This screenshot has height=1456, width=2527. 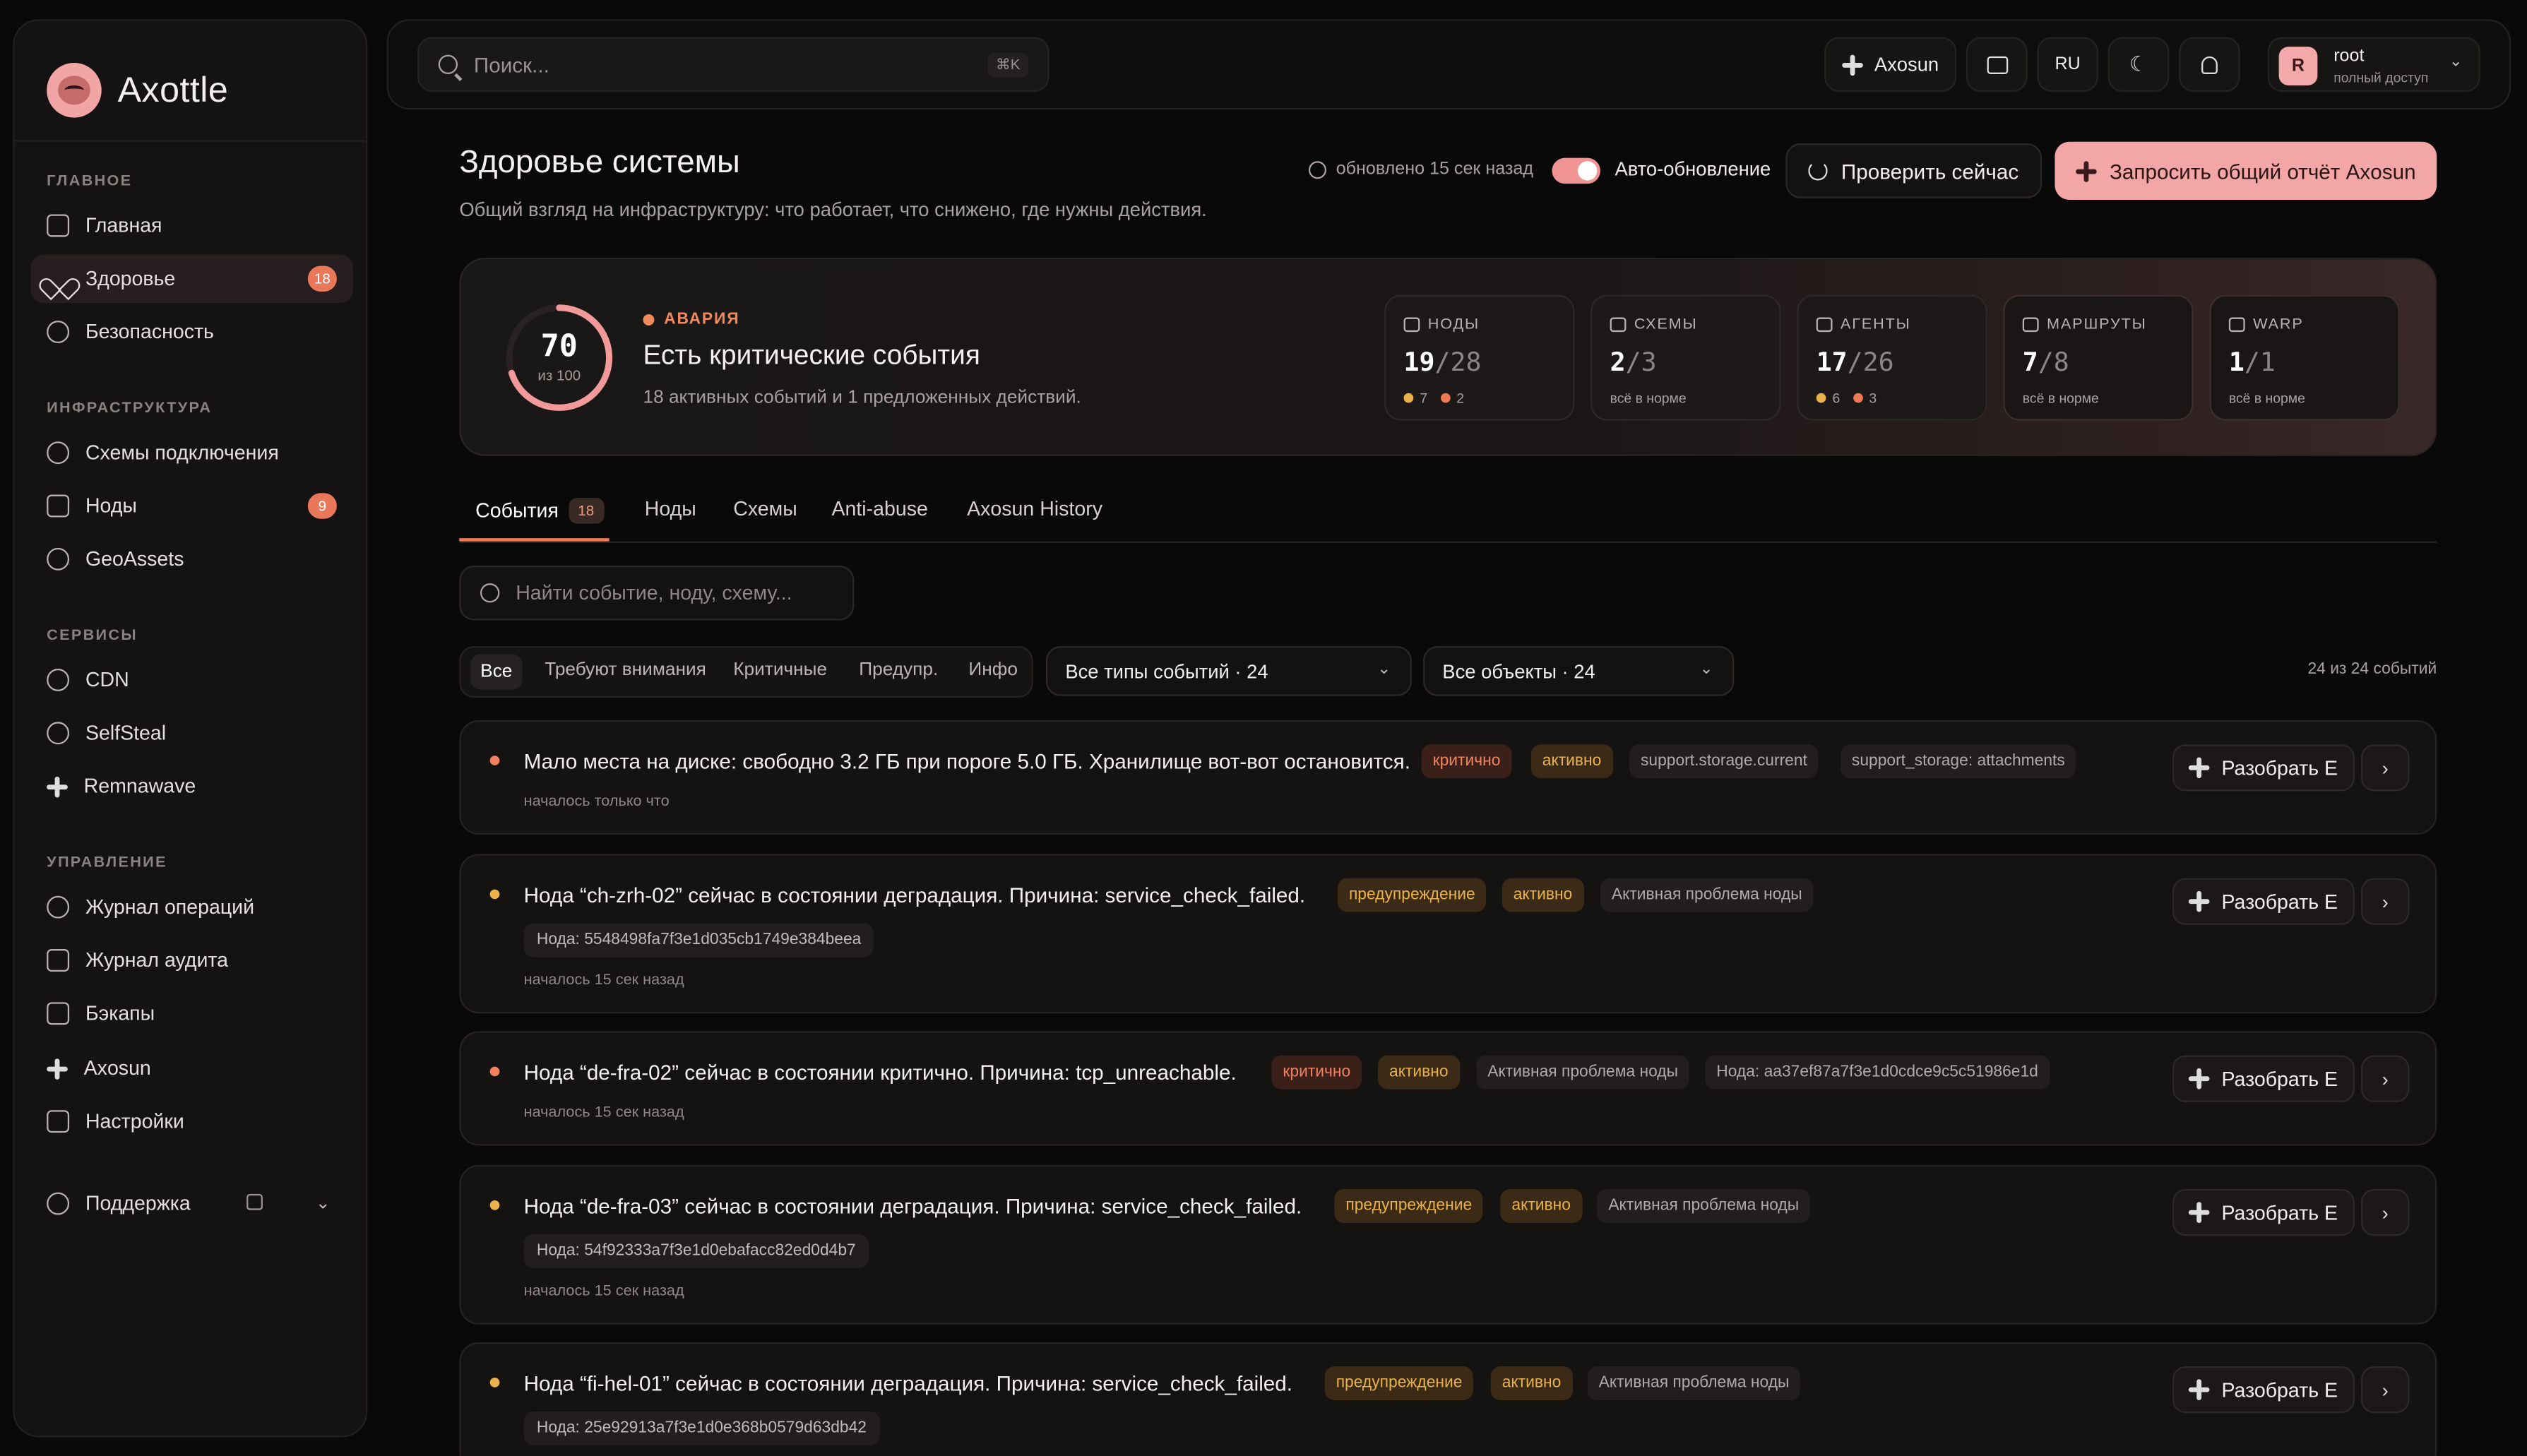 I want to click on globe-icon, so click(x=2236, y=325).